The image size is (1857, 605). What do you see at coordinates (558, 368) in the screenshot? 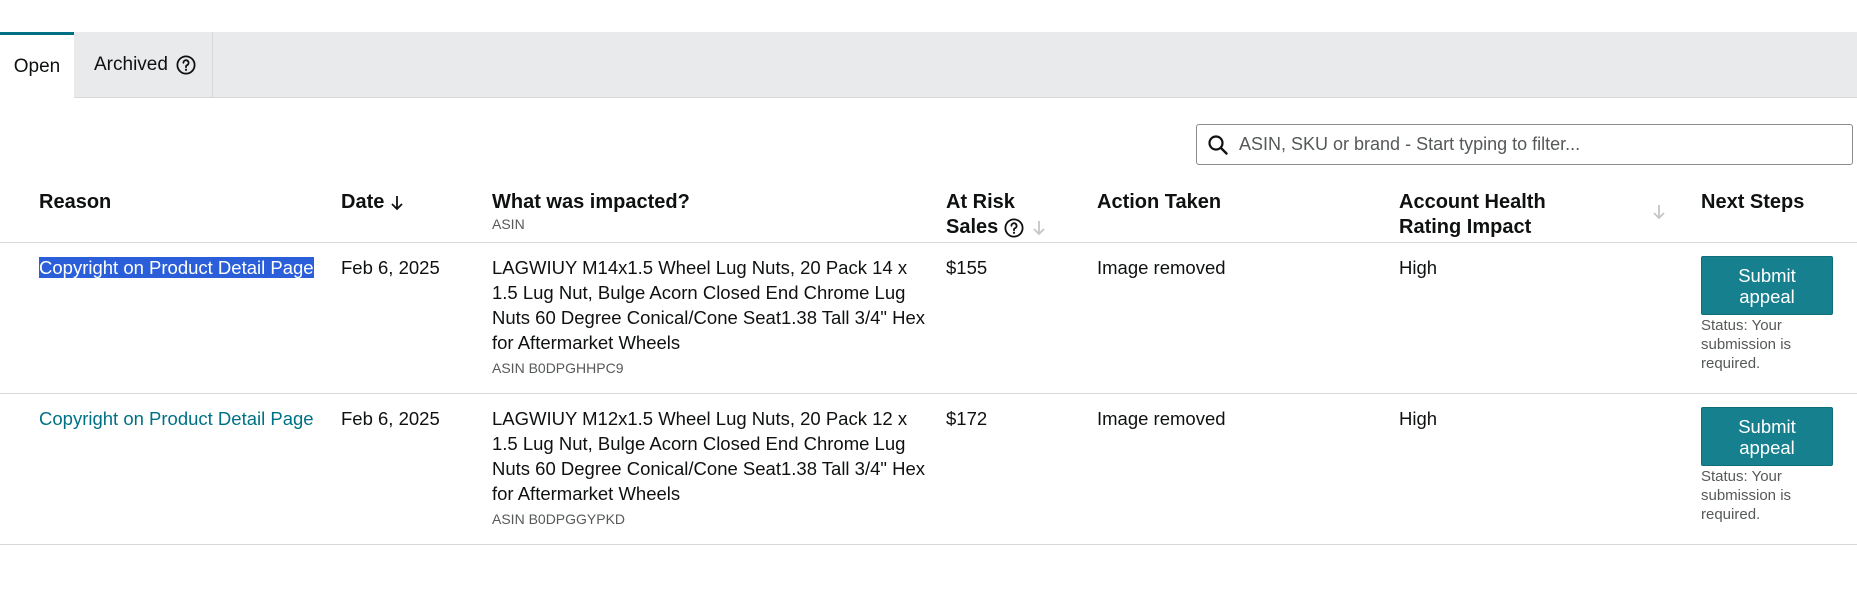
I see `asin-label: ASIN B0DPGHHPC9` at bounding box center [558, 368].